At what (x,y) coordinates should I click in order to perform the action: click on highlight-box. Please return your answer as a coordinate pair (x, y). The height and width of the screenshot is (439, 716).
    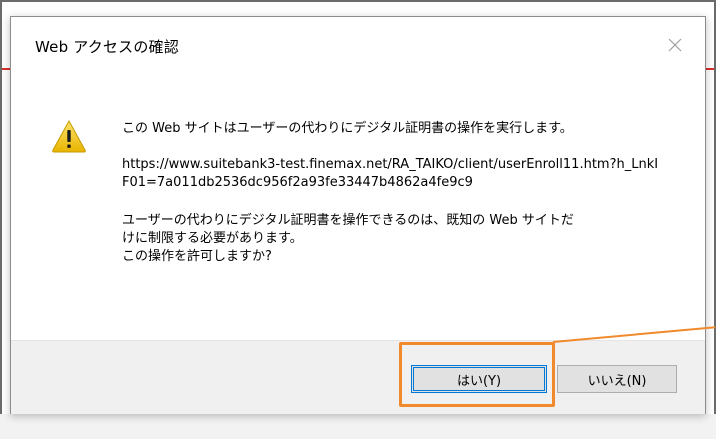
    Looking at the image, I should click on (477, 374).